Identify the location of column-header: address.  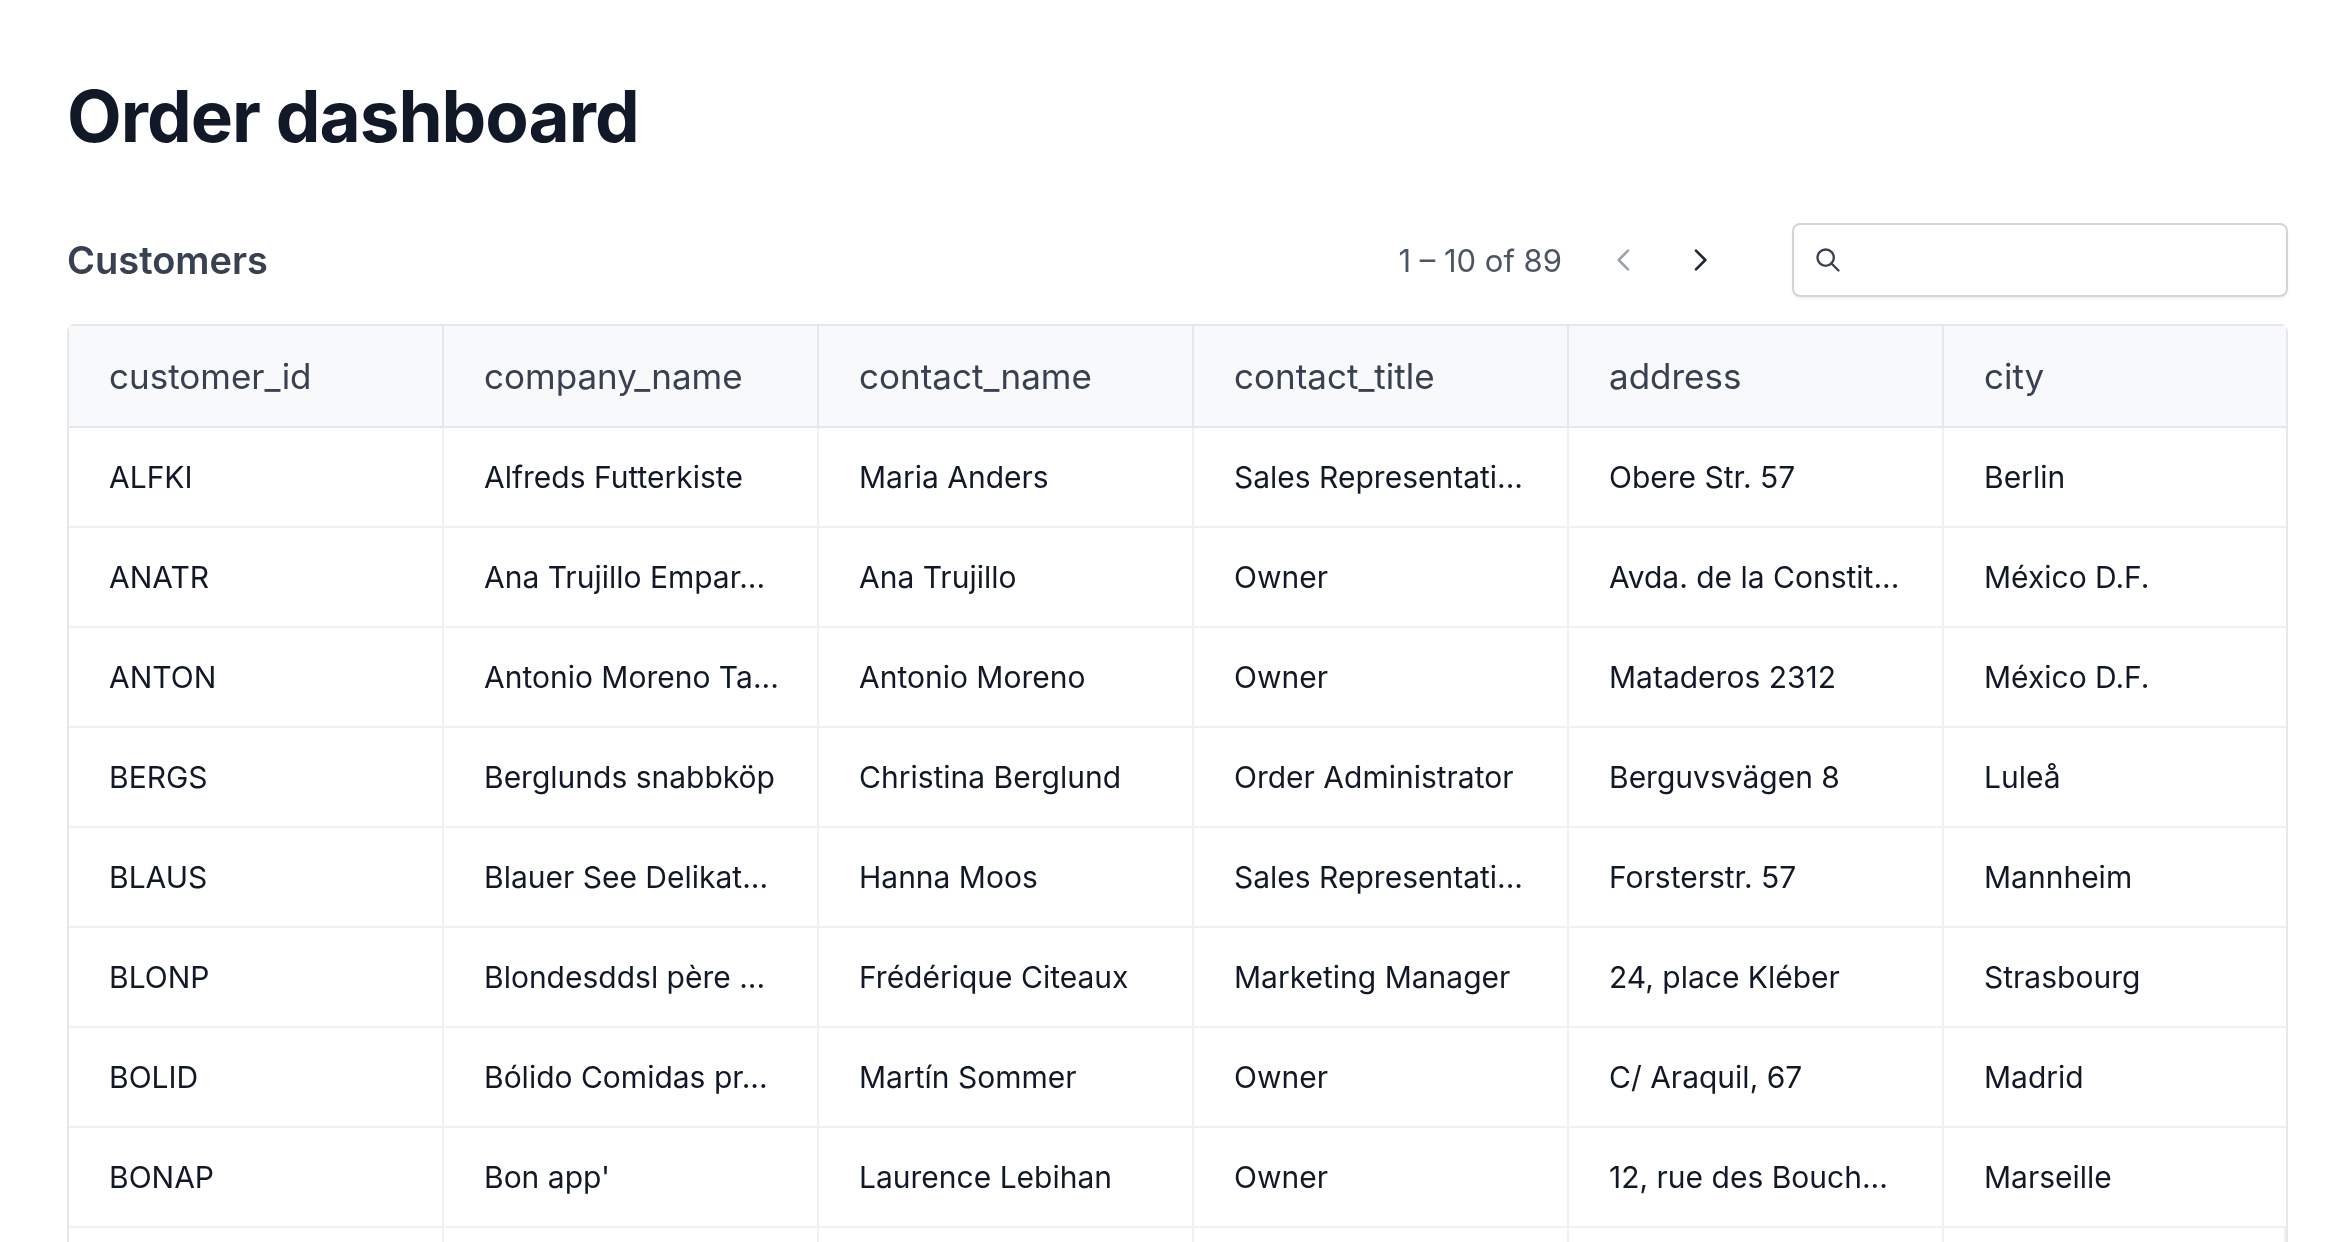
(1756, 377).